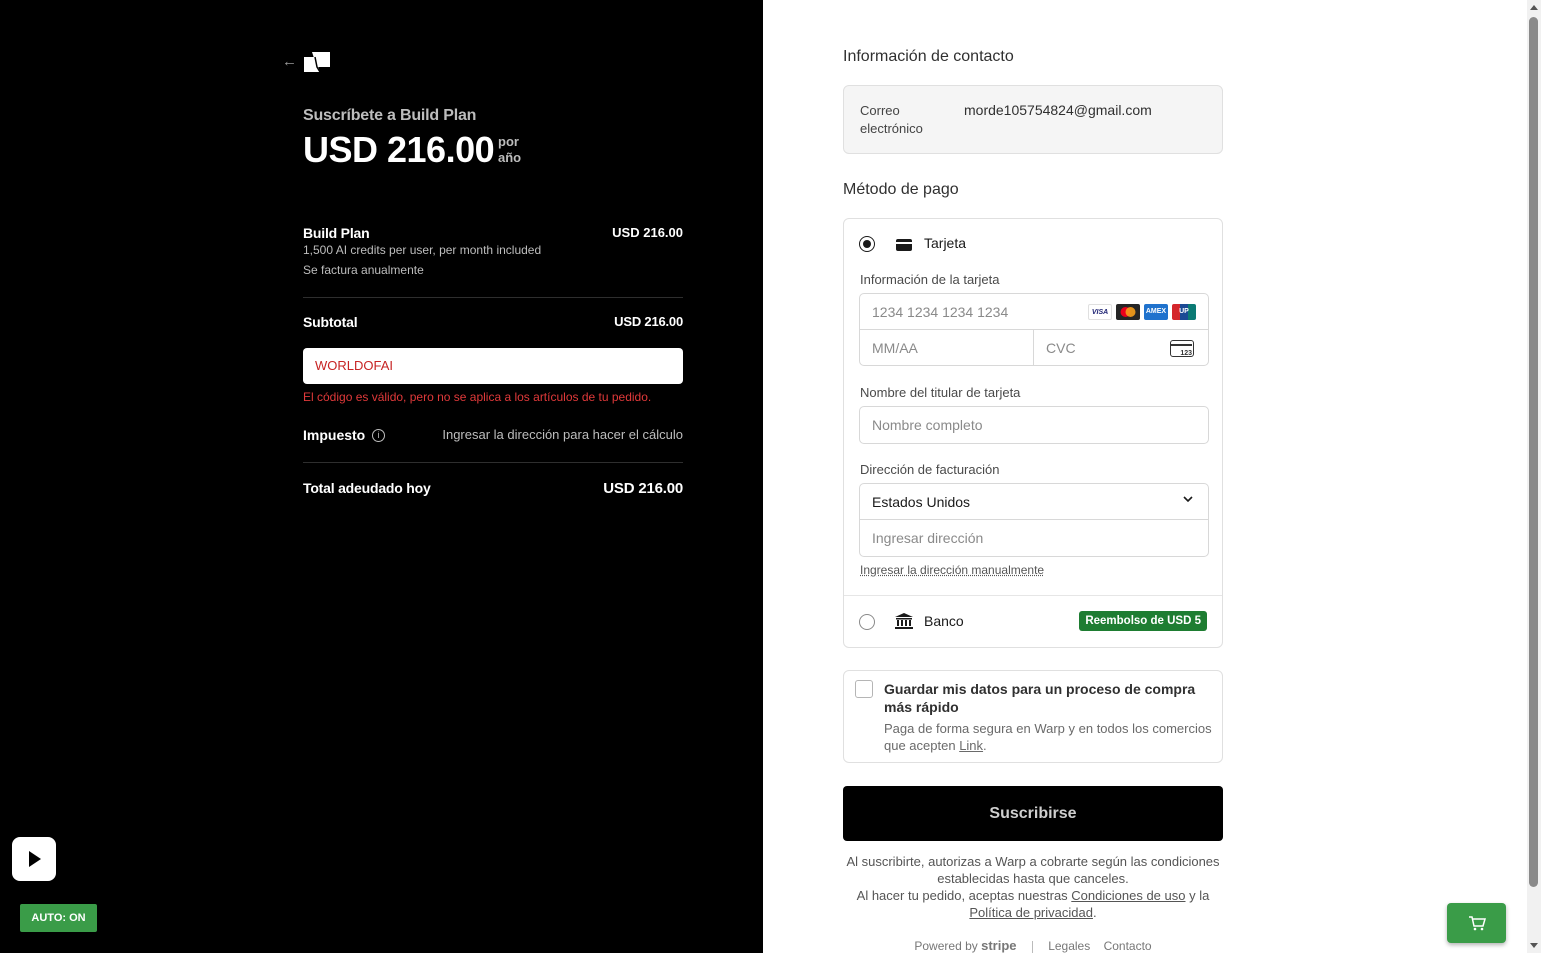 This screenshot has width=1541, height=953. Describe the element at coordinates (930, 279) in the screenshot. I see `card-info-label: Información de la tarjeta` at that location.